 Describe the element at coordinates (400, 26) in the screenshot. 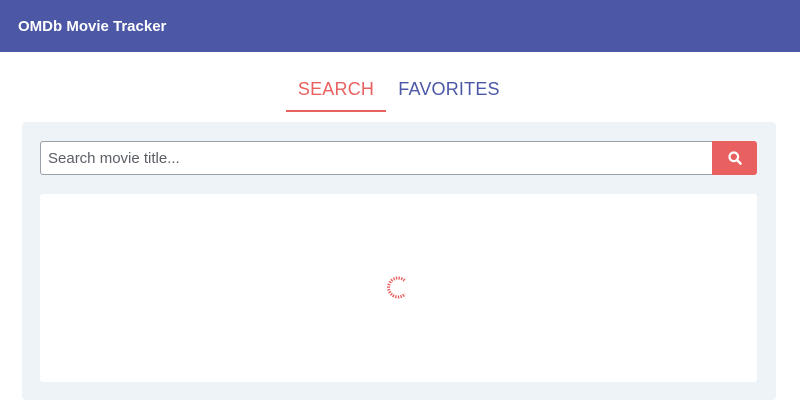

I see `app-header: OMDb Movie Tracker` at that location.